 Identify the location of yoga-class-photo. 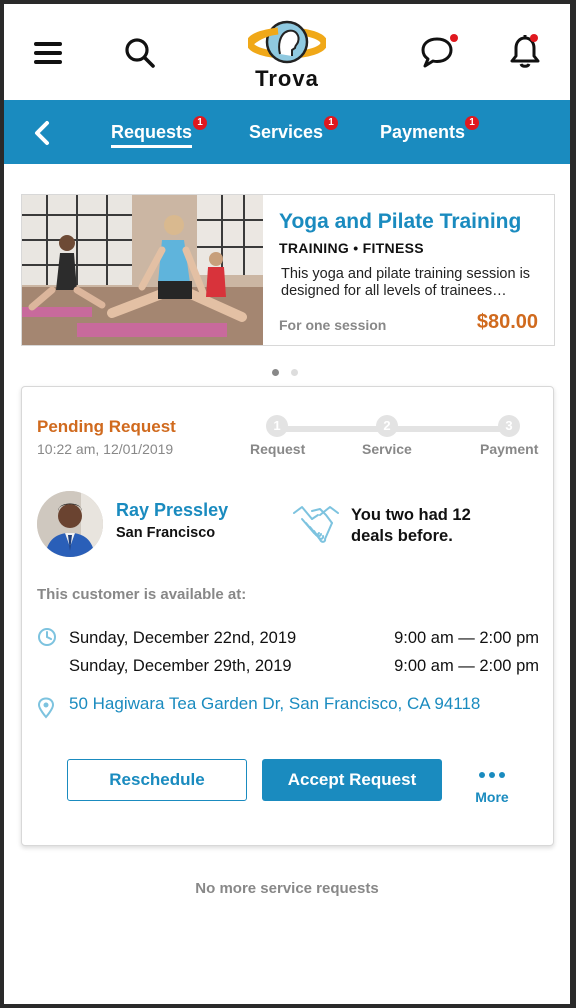
(142, 270).